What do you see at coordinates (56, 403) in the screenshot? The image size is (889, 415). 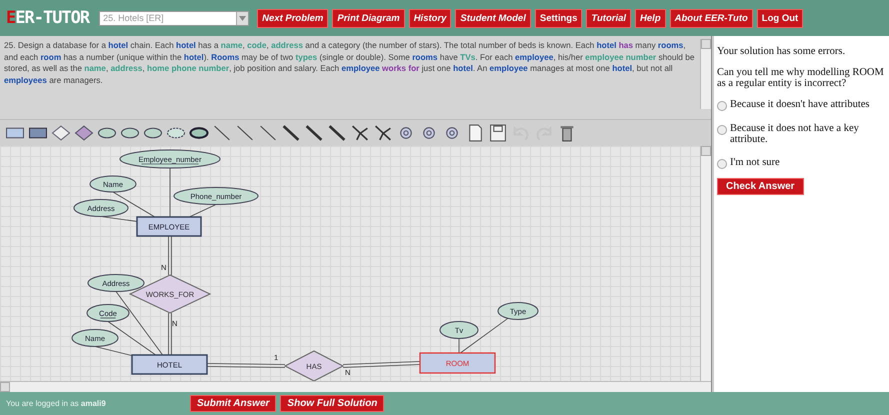 I see `login-status: You are logged in as amali9` at bounding box center [56, 403].